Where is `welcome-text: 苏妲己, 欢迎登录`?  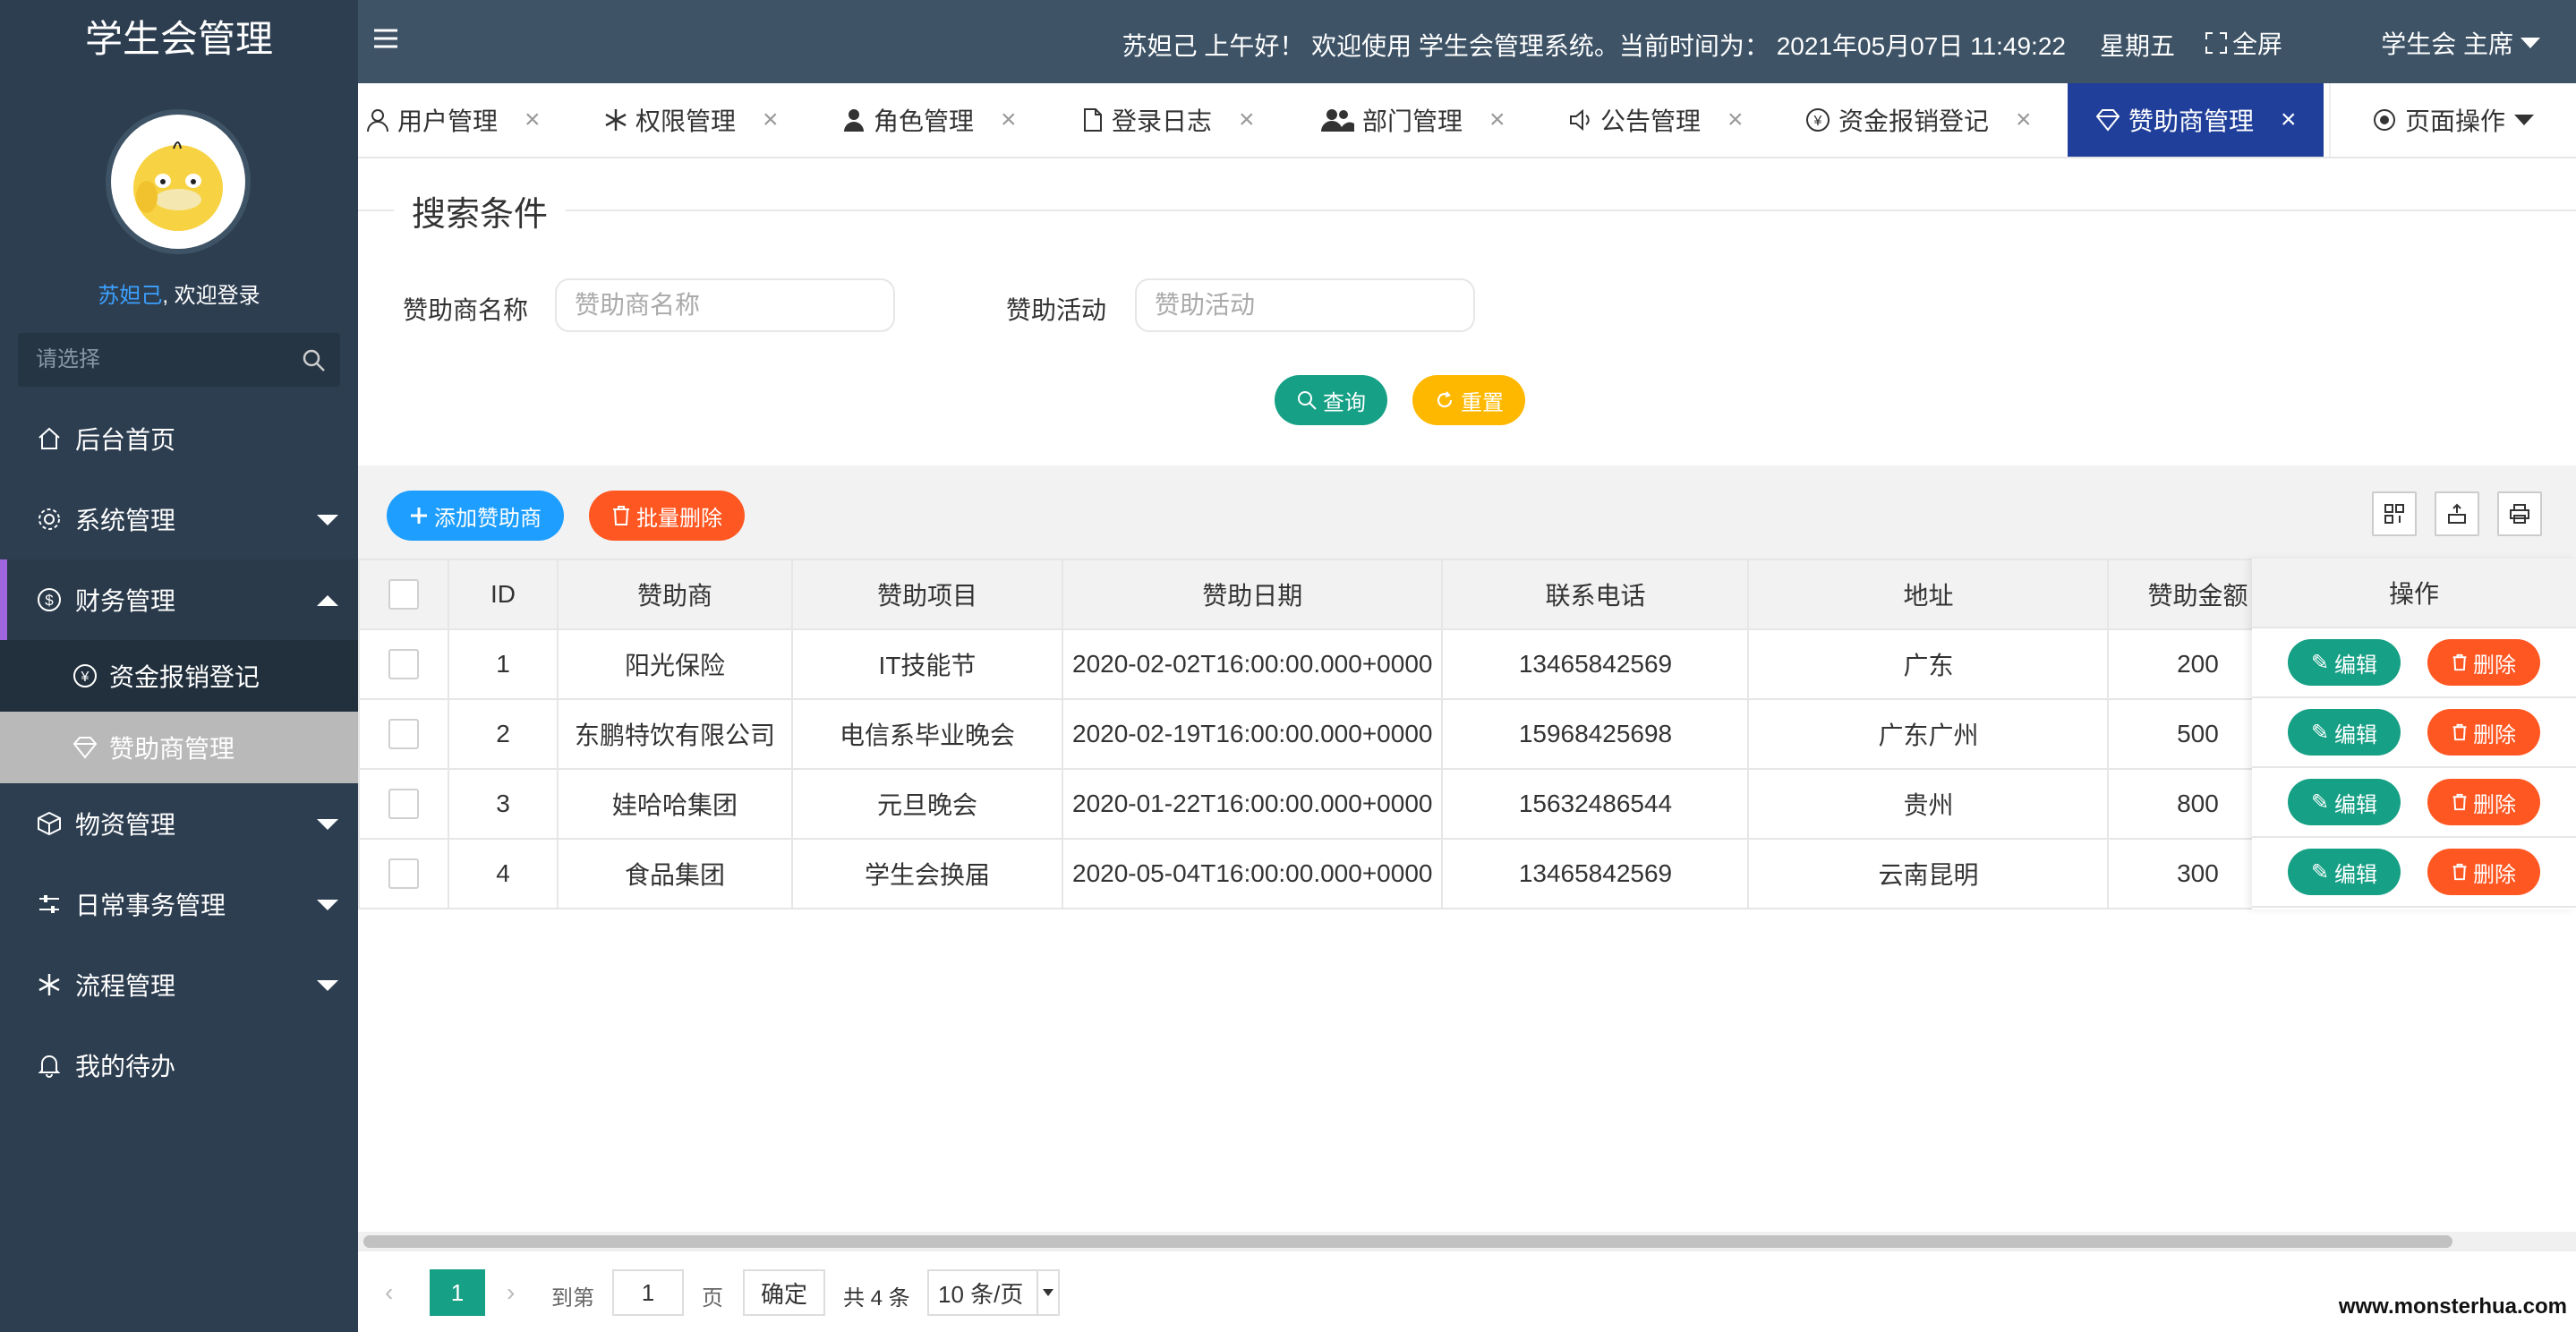
welcome-text: 苏妲己, 欢迎登录 is located at coordinates (179, 293).